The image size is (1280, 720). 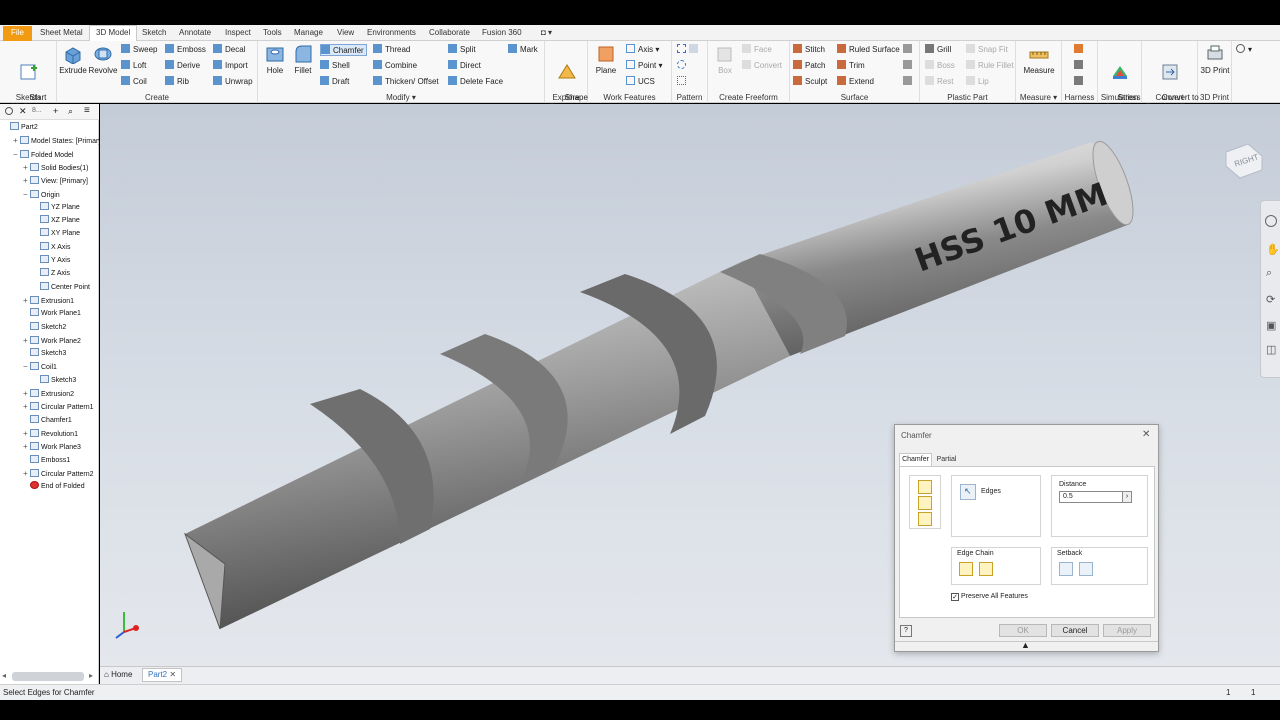 What do you see at coordinates (238, 33) in the screenshot?
I see `tab-inspect: Inspect` at bounding box center [238, 33].